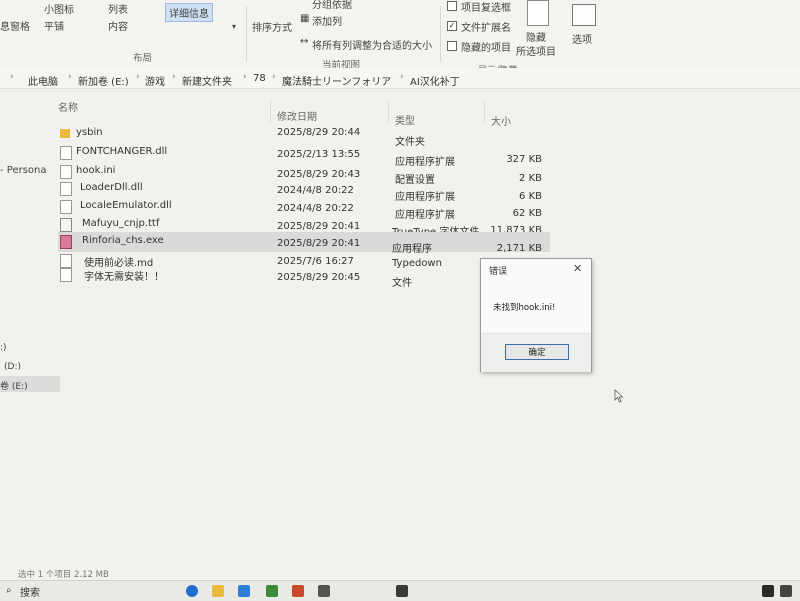 The width and height of the screenshot is (800, 601). Describe the element at coordinates (304, 41) in the screenshot. I see `fit-columns-icon: ↔` at that location.